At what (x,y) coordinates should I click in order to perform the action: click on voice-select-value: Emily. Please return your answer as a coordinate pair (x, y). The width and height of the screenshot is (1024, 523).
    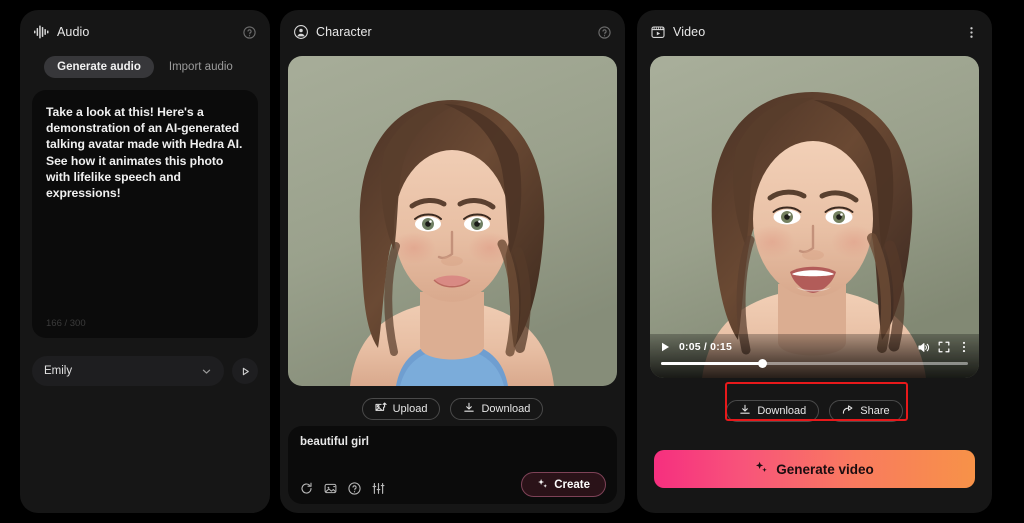
    Looking at the image, I should click on (58, 371).